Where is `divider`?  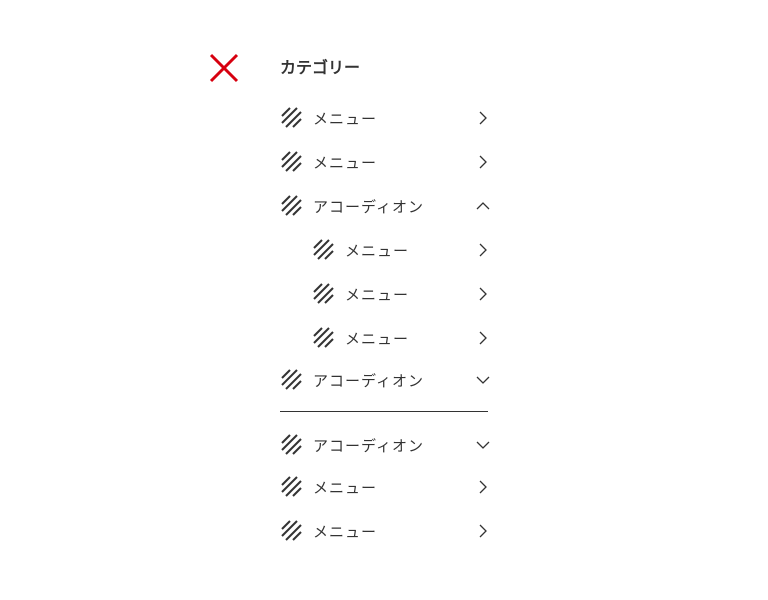 divider is located at coordinates (384, 411).